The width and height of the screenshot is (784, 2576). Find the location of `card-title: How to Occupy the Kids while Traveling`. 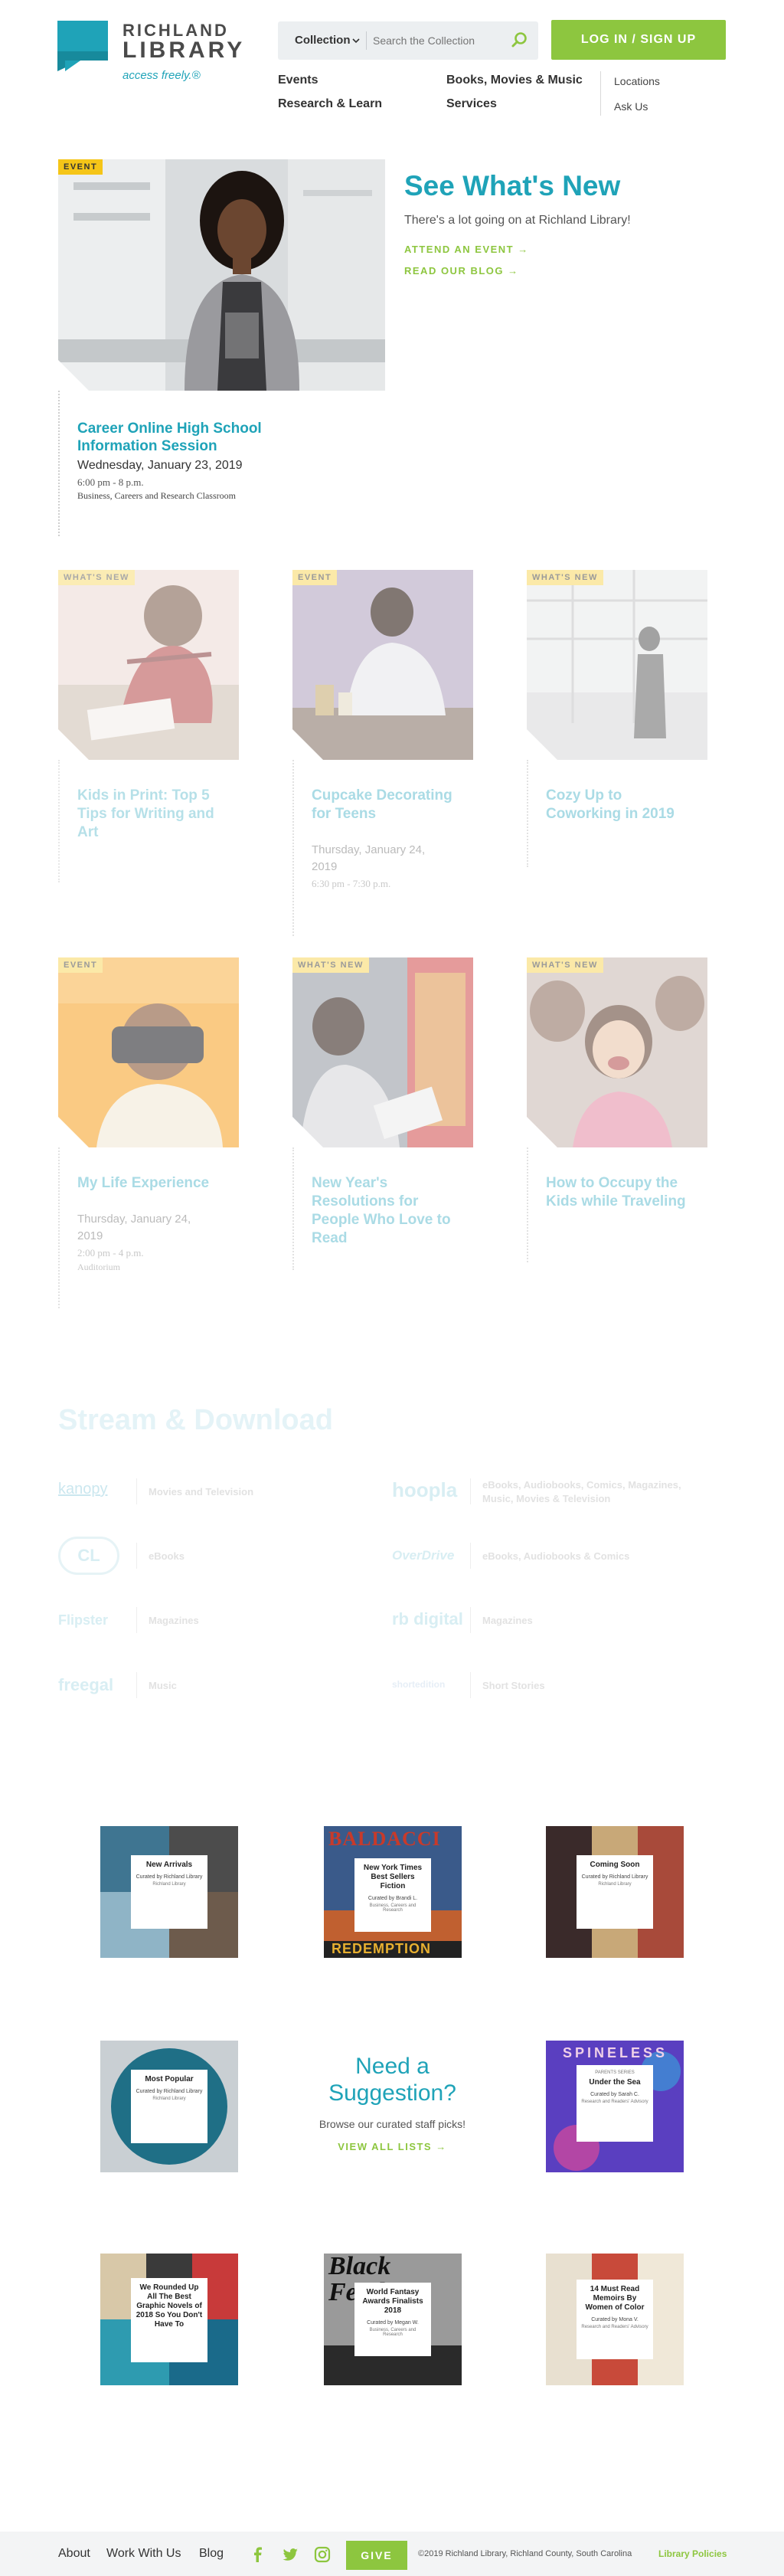

card-title: How to Occupy the Kids while Traveling is located at coordinates (622, 1192).